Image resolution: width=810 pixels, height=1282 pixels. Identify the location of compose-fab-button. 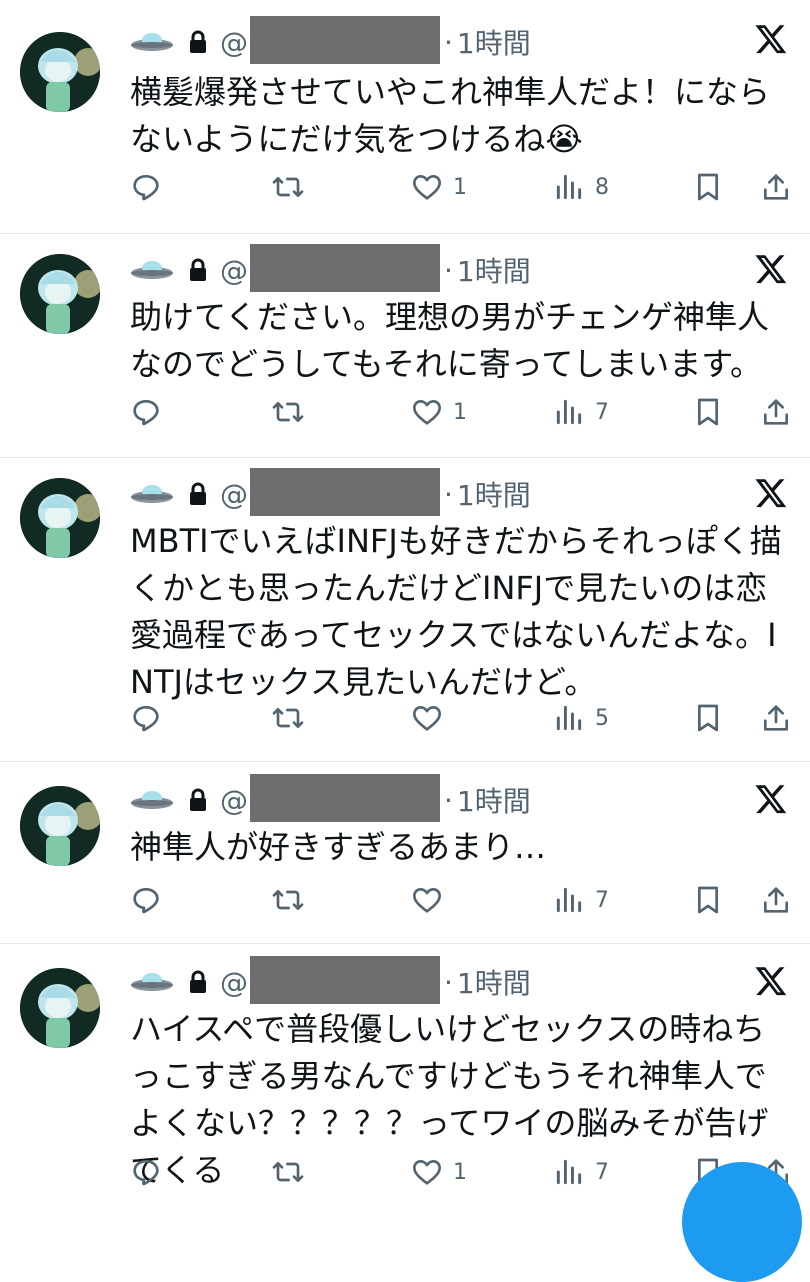
(742, 1222).